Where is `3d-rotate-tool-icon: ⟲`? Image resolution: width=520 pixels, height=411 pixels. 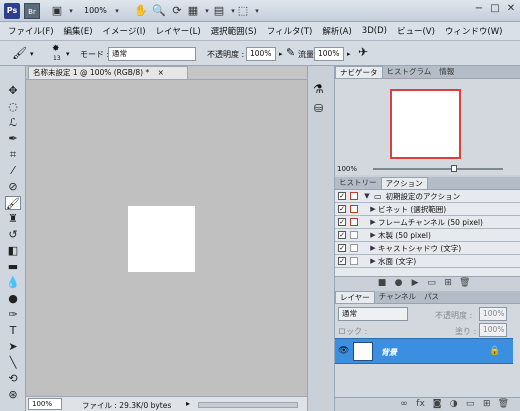
3d-rotate-tool-icon: ⟲ is located at coordinates (13, 379).